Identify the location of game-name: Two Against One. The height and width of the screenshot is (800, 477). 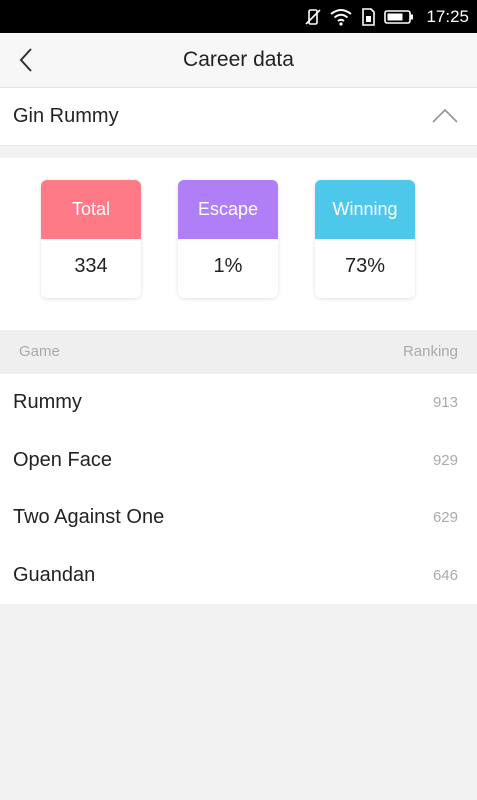
(89, 517).